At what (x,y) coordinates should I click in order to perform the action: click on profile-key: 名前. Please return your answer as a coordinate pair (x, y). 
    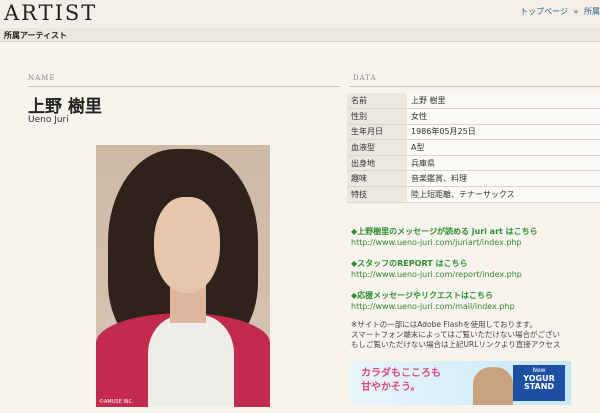
    Looking at the image, I should click on (377, 101).